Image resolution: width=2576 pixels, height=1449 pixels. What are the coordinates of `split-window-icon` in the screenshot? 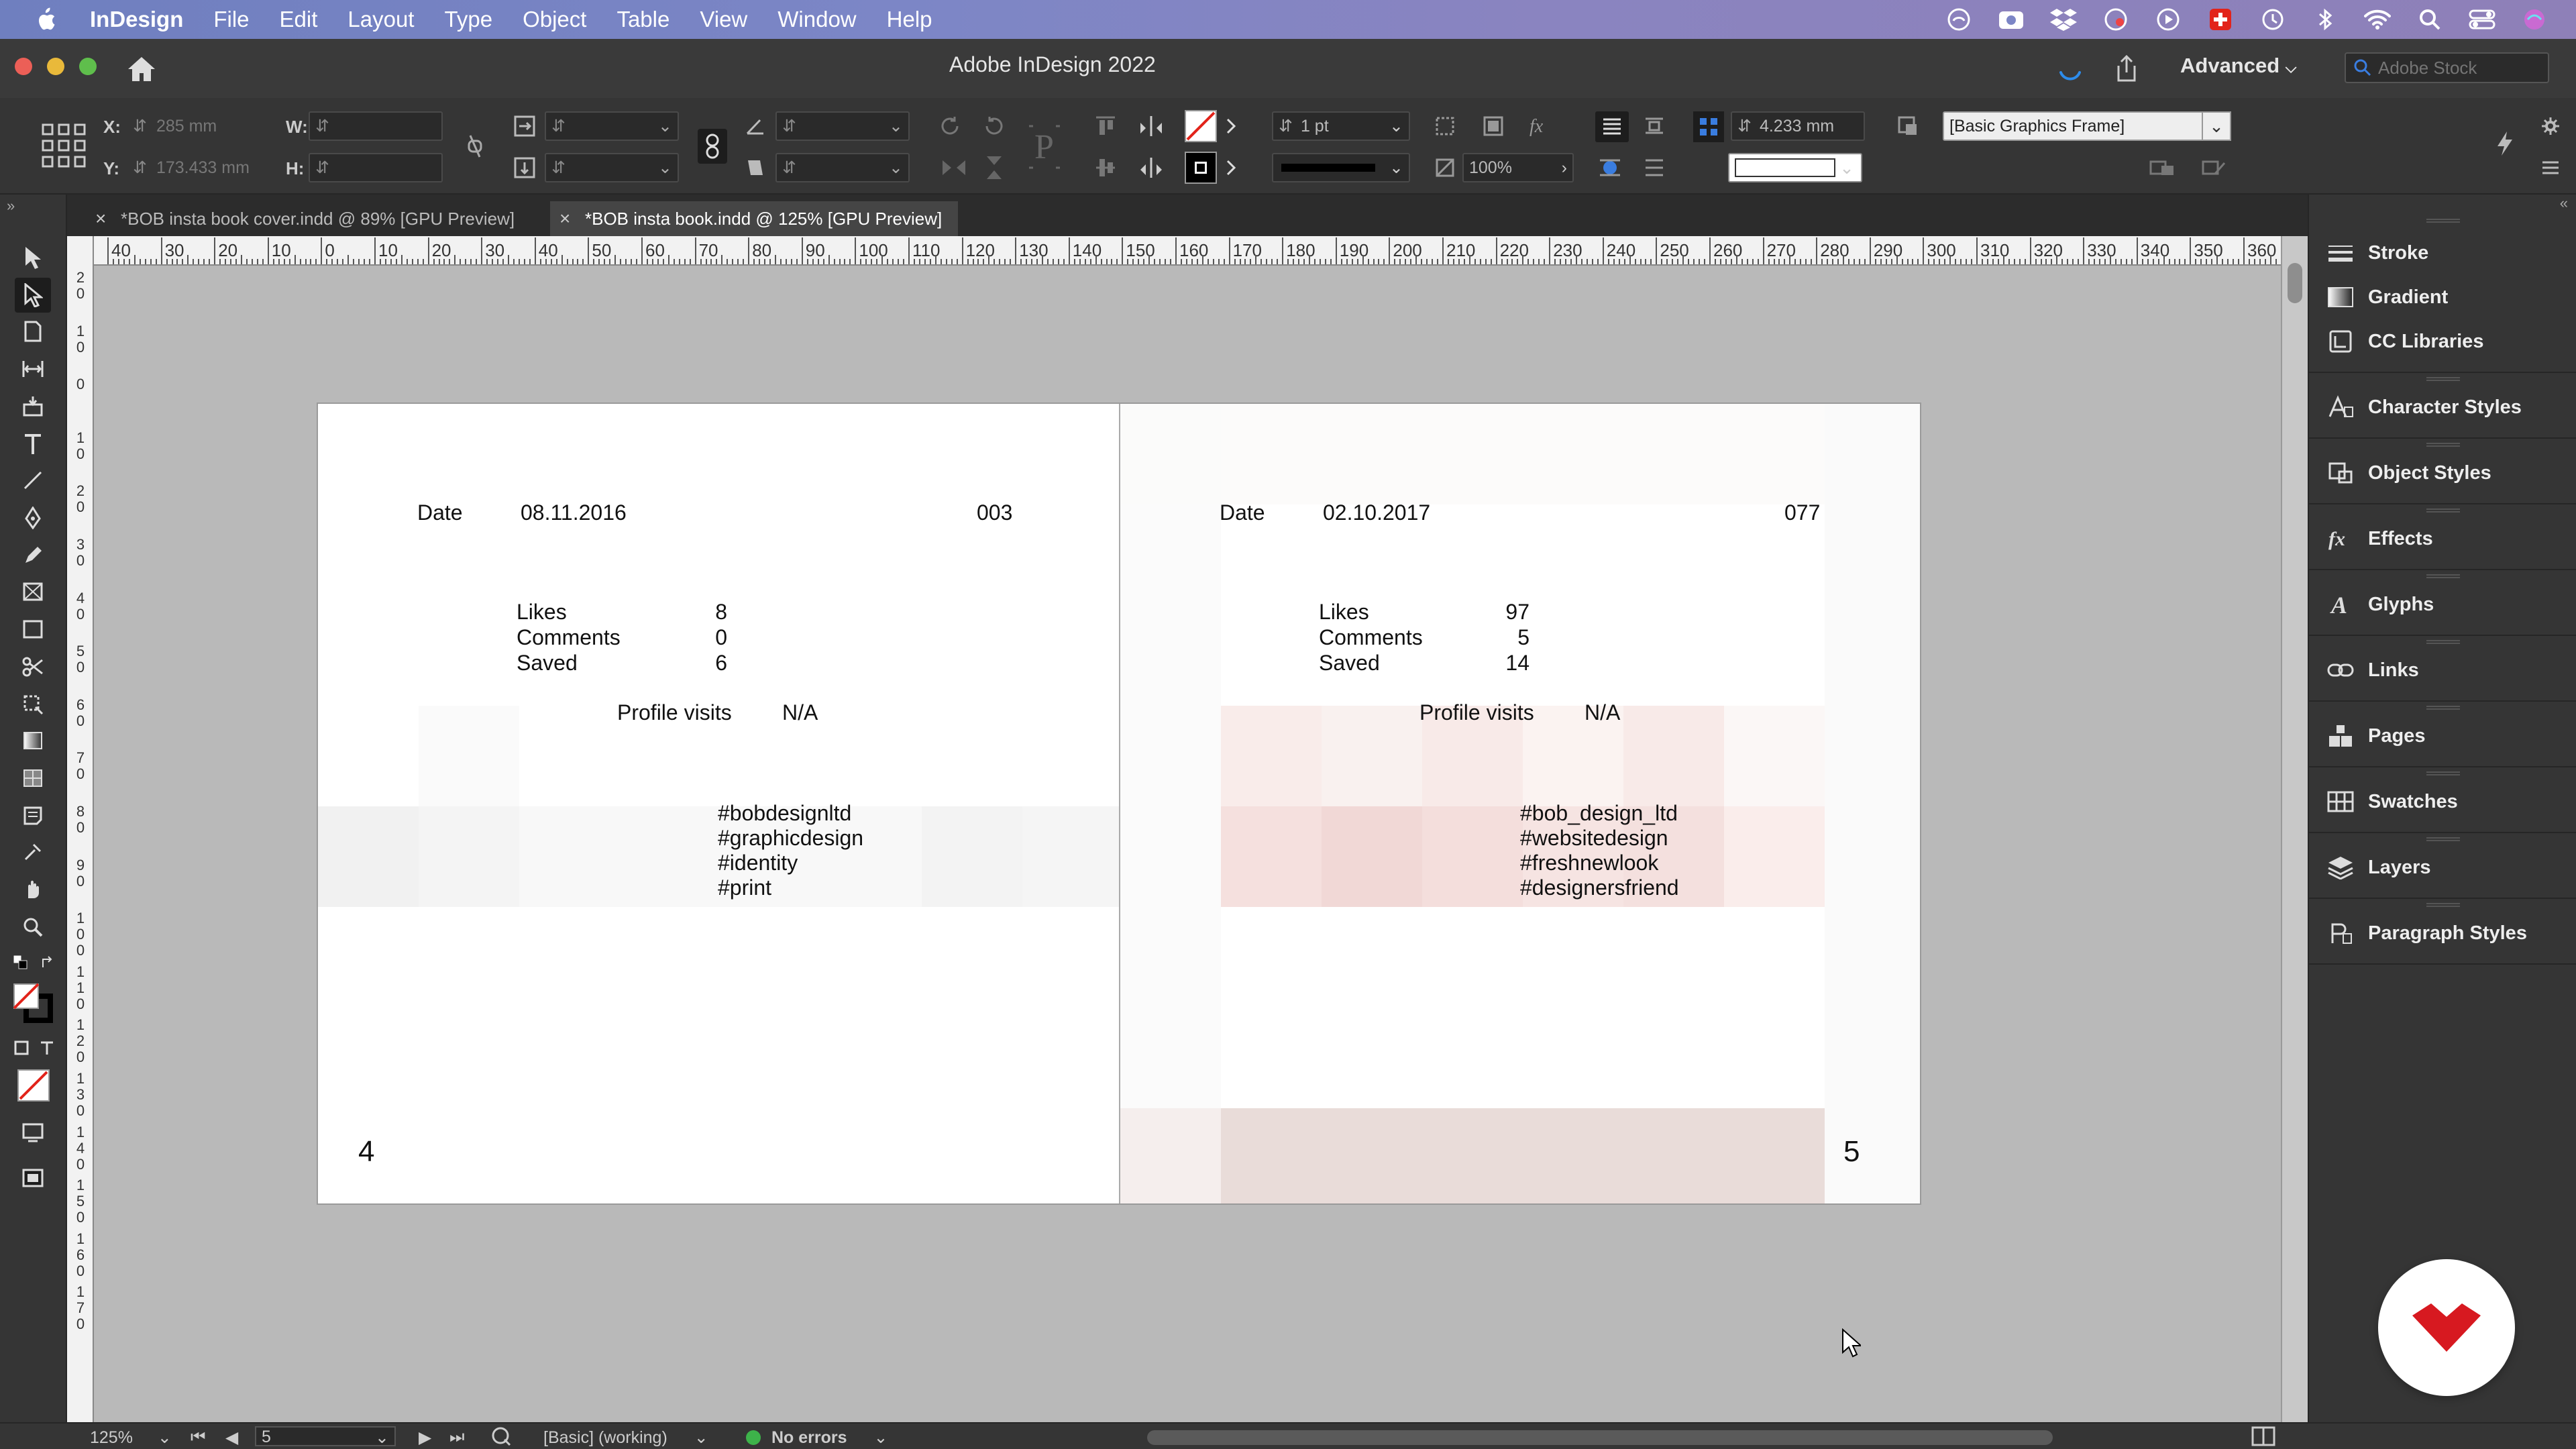 It's located at (2263, 1437).